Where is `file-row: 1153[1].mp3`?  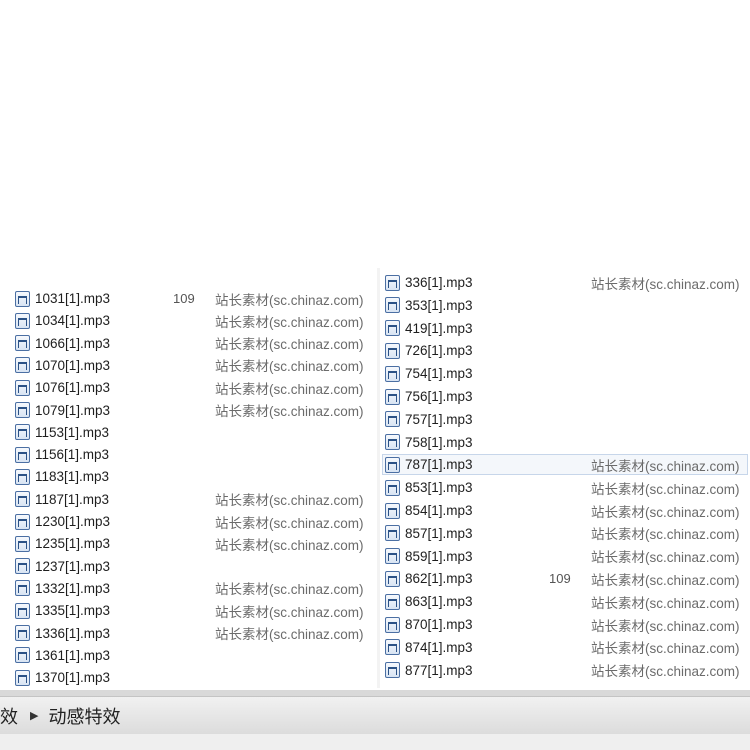 file-row: 1153[1].mp3 is located at coordinates (193, 432).